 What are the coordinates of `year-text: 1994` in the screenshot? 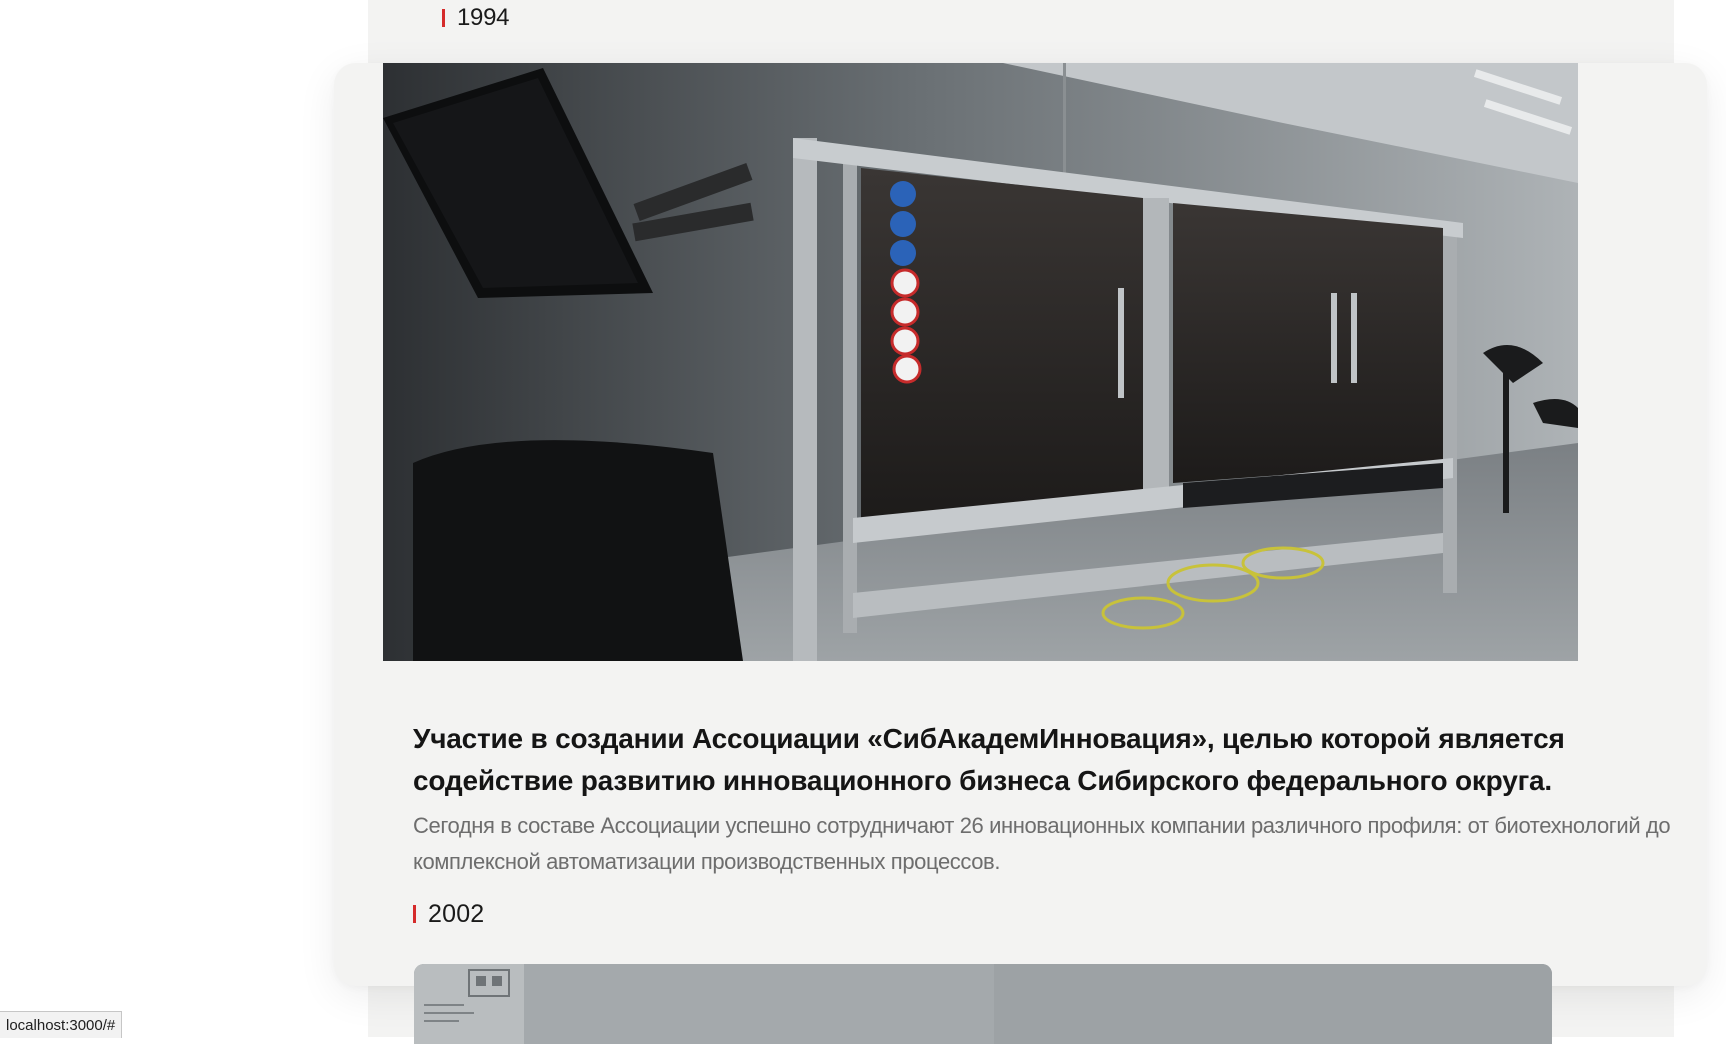 It's located at (483, 17).